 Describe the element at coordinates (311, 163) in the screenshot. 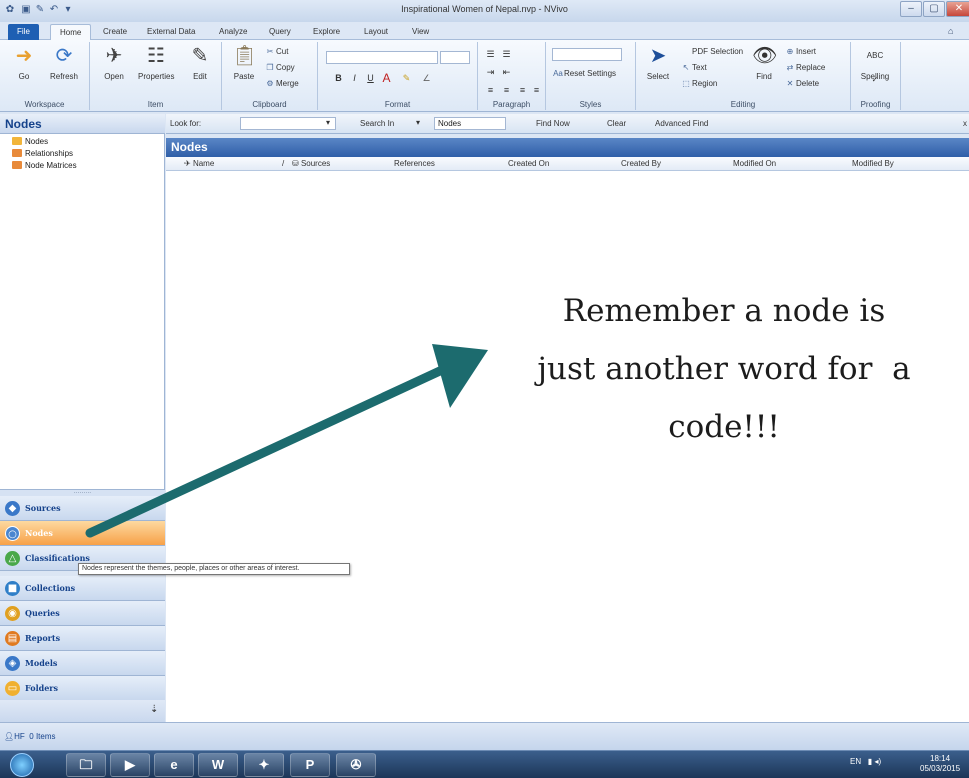

I see `column-sources: ⛁ Sources` at that location.